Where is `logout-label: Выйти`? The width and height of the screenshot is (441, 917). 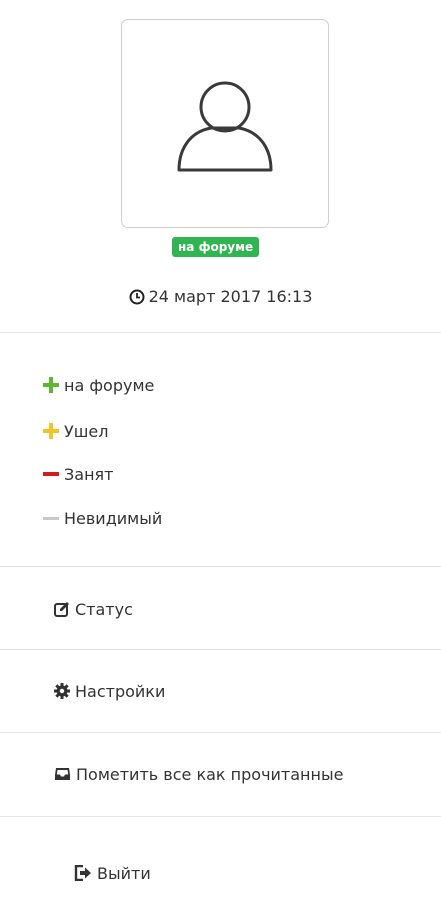 logout-label: Выйти is located at coordinates (124, 873).